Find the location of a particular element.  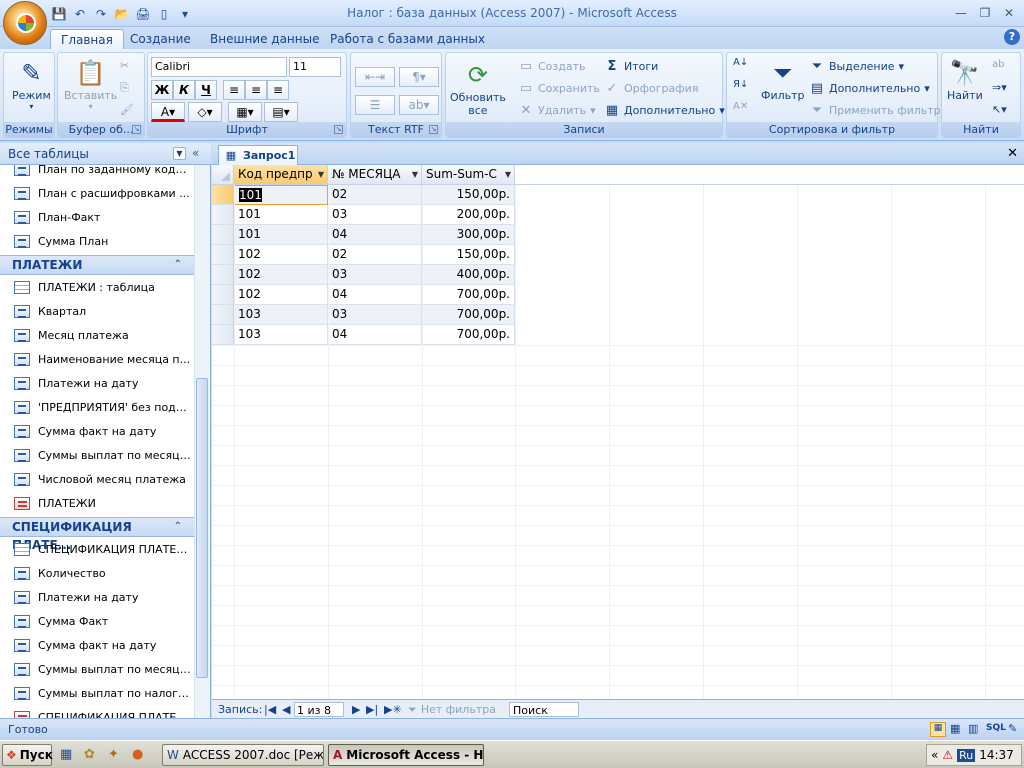

totals-button: Σ Итоги is located at coordinates (631, 66).